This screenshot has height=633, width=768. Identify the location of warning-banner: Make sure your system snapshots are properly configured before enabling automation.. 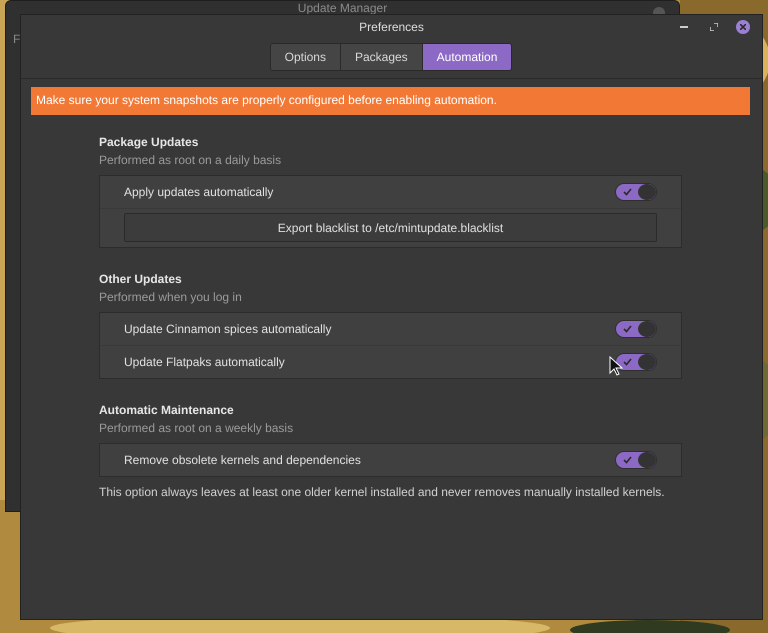
(390, 101).